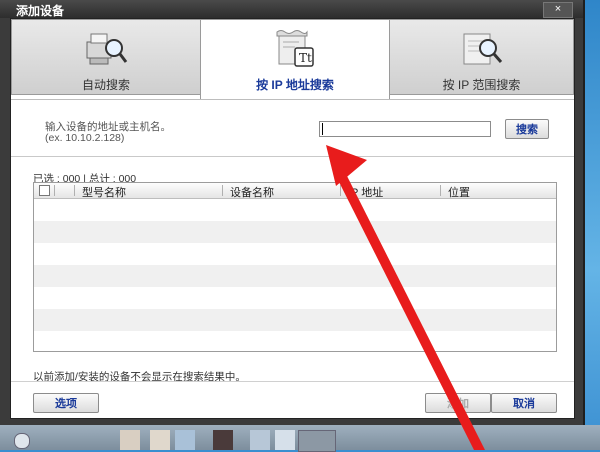 The width and height of the screenshot is (600, 452). I want to click on tab-ip-range-label: 按 IP 范围搜索, so click(481, 85).